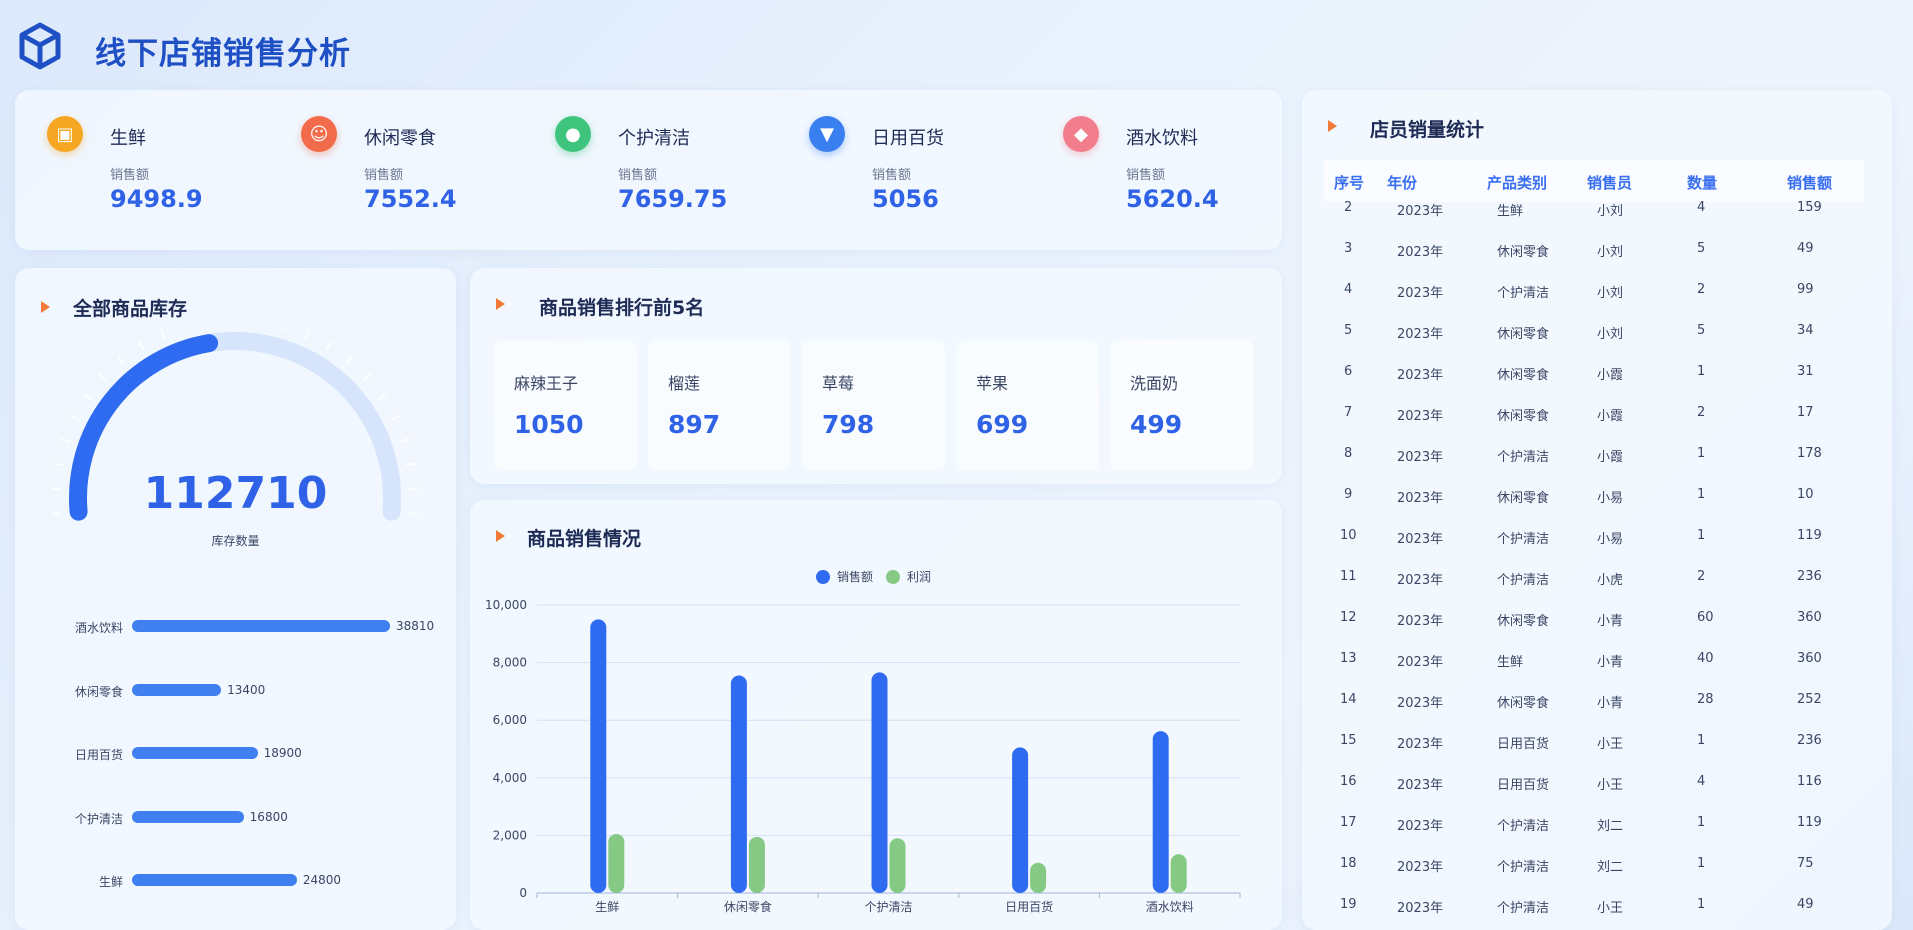  Describe the element at coordinates (1604, 220) in the screenshot. I see `table-row: 2 2023年 生鲜 小刘 4 159` at that location.